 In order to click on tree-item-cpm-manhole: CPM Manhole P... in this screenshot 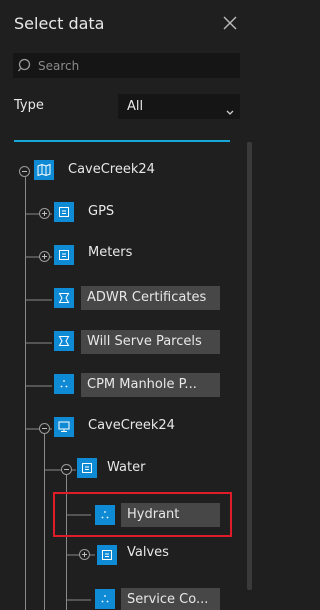, I will do `click(150, 385)`.